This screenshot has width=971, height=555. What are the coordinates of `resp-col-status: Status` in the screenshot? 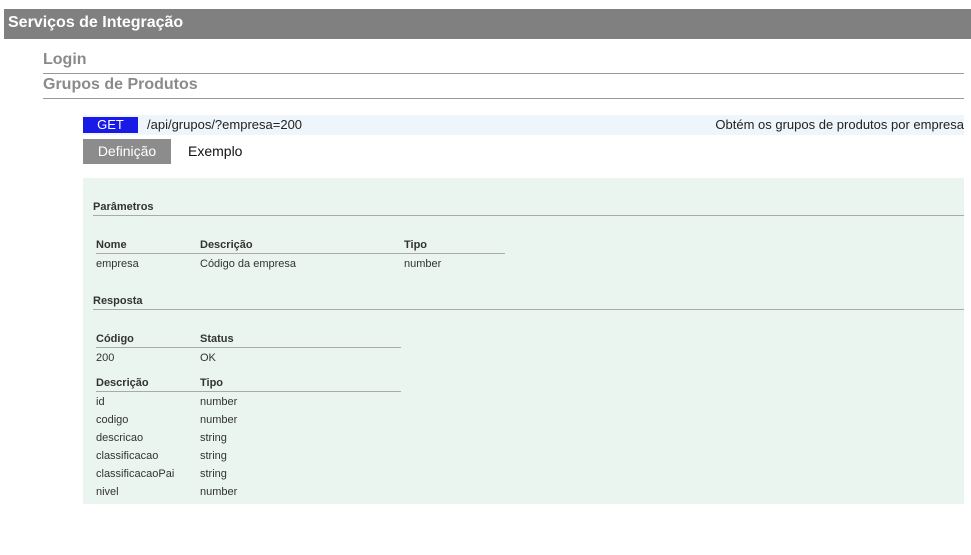 It's located at (300, 340).